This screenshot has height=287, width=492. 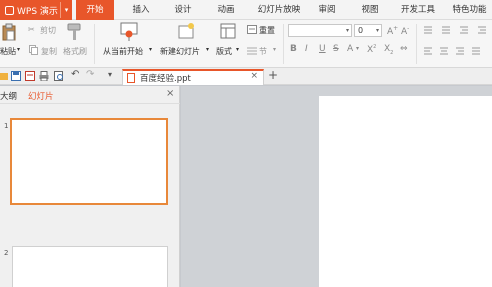 I want to click on app-name: WPS 演示, so click(x=37, y=11).